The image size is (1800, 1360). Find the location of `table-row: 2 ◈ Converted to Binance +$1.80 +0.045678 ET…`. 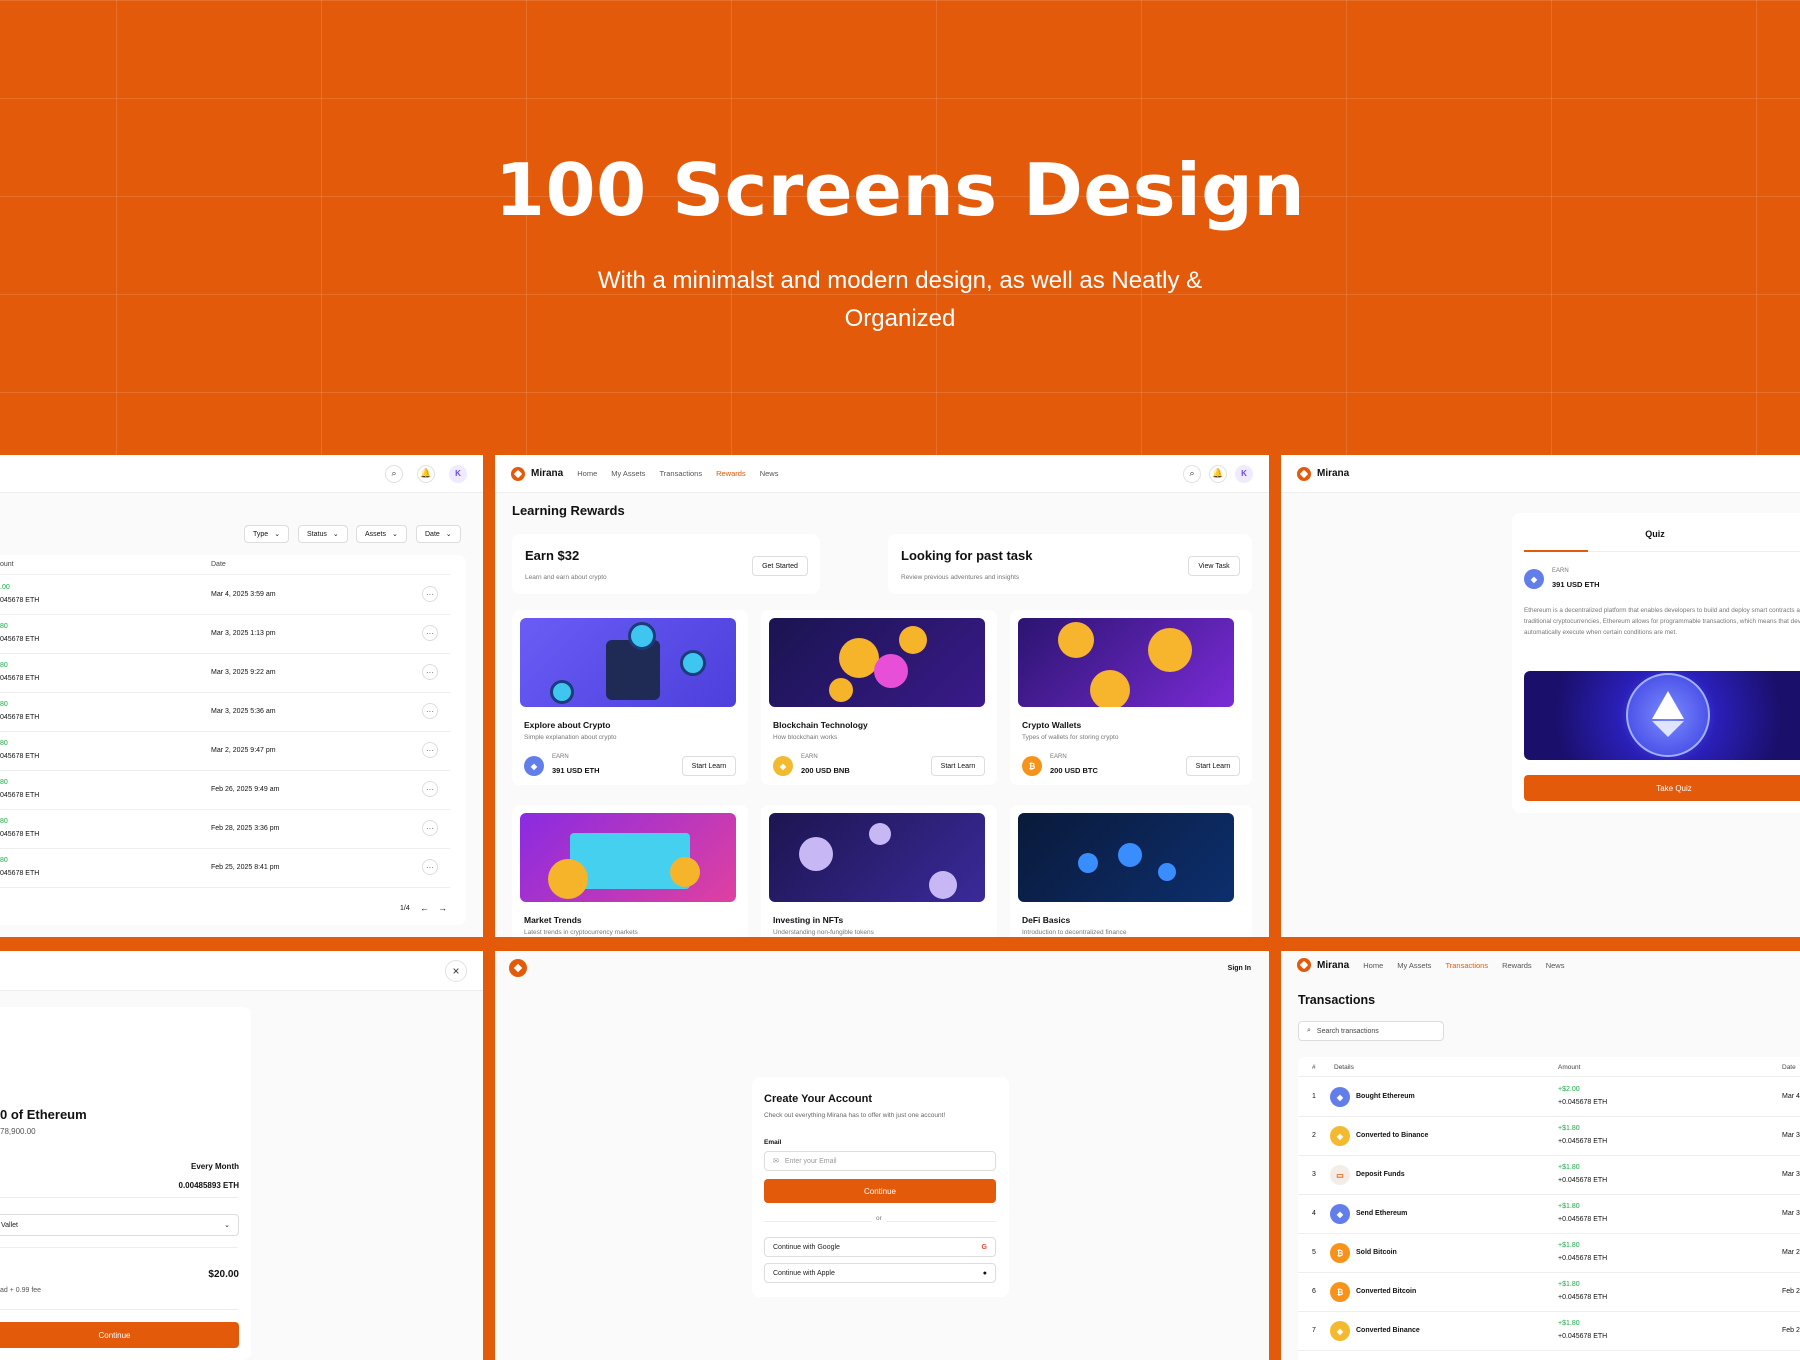

table-row: 2 ◈ Converted to Binance +$1.80 +0.045678 ET… is located at coordinates (1549, 1136).